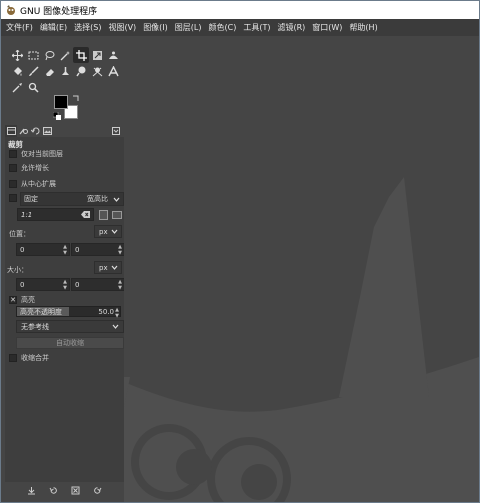  I want to click on shrink-merged-row: 收缩合并, so click(29, 358).